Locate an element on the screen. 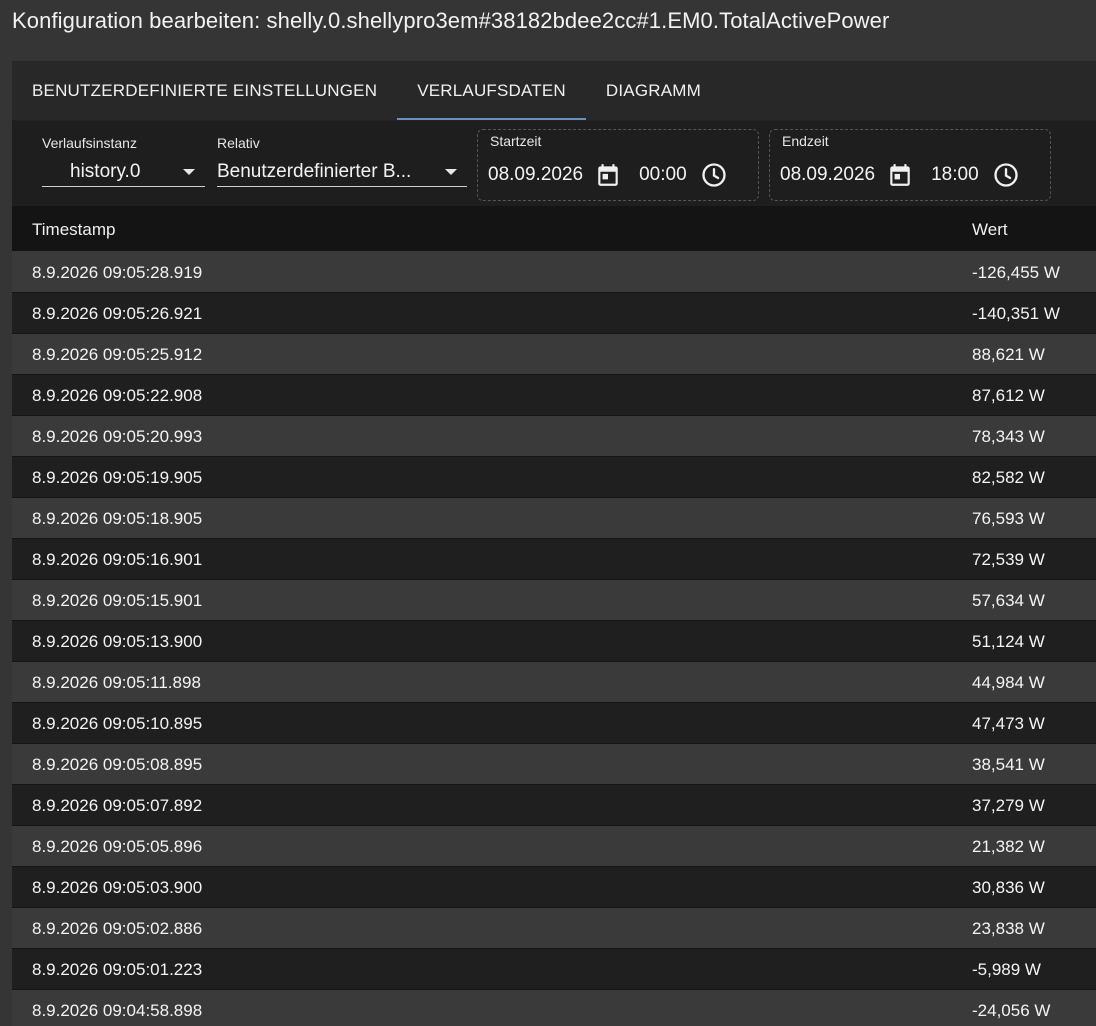 This screenshot has width=1096, height=1026. table-row: 8.9.2026 09:05:25.912 88,621 W is located at coordinates (554, 354).